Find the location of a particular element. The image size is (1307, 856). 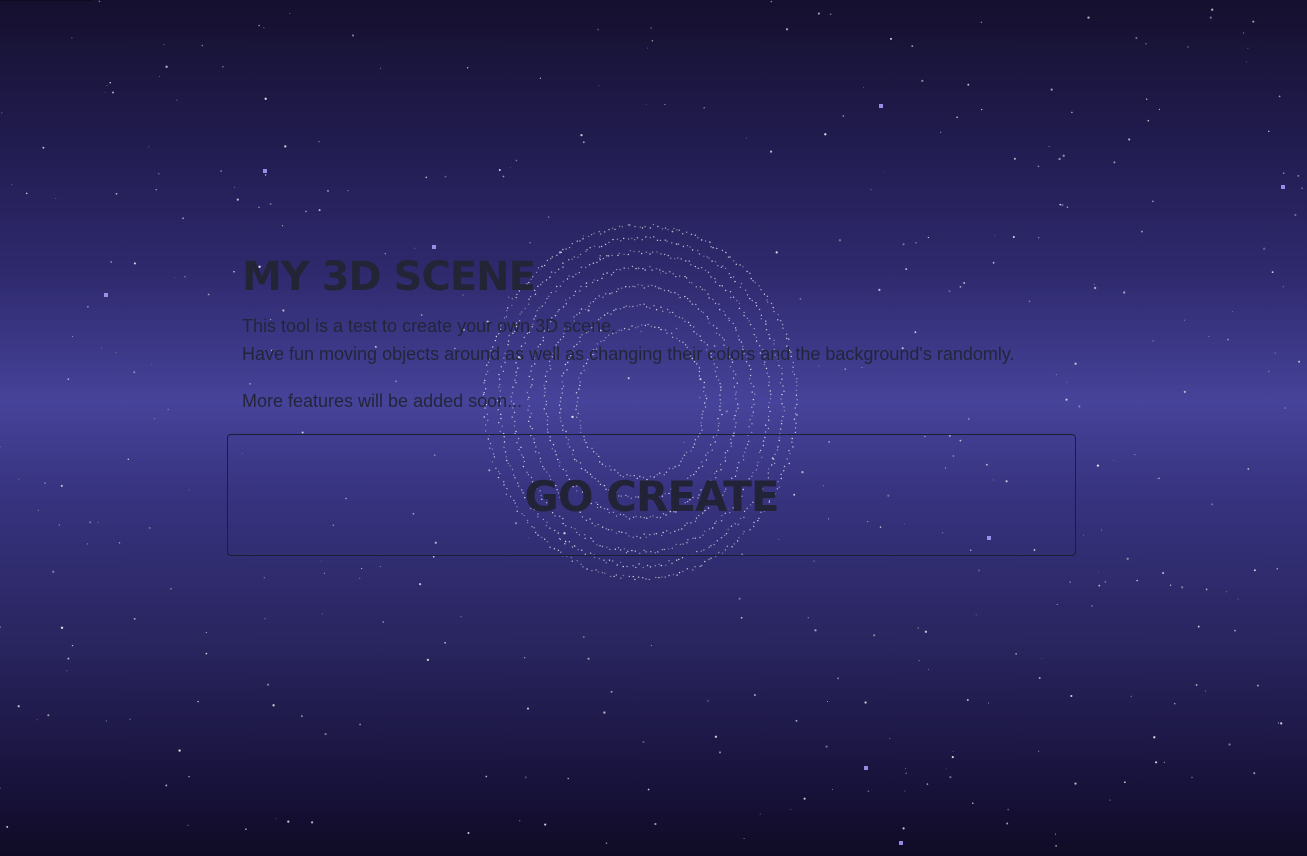

go-create-button: GO CREATE is located at coordinates (651, 495).